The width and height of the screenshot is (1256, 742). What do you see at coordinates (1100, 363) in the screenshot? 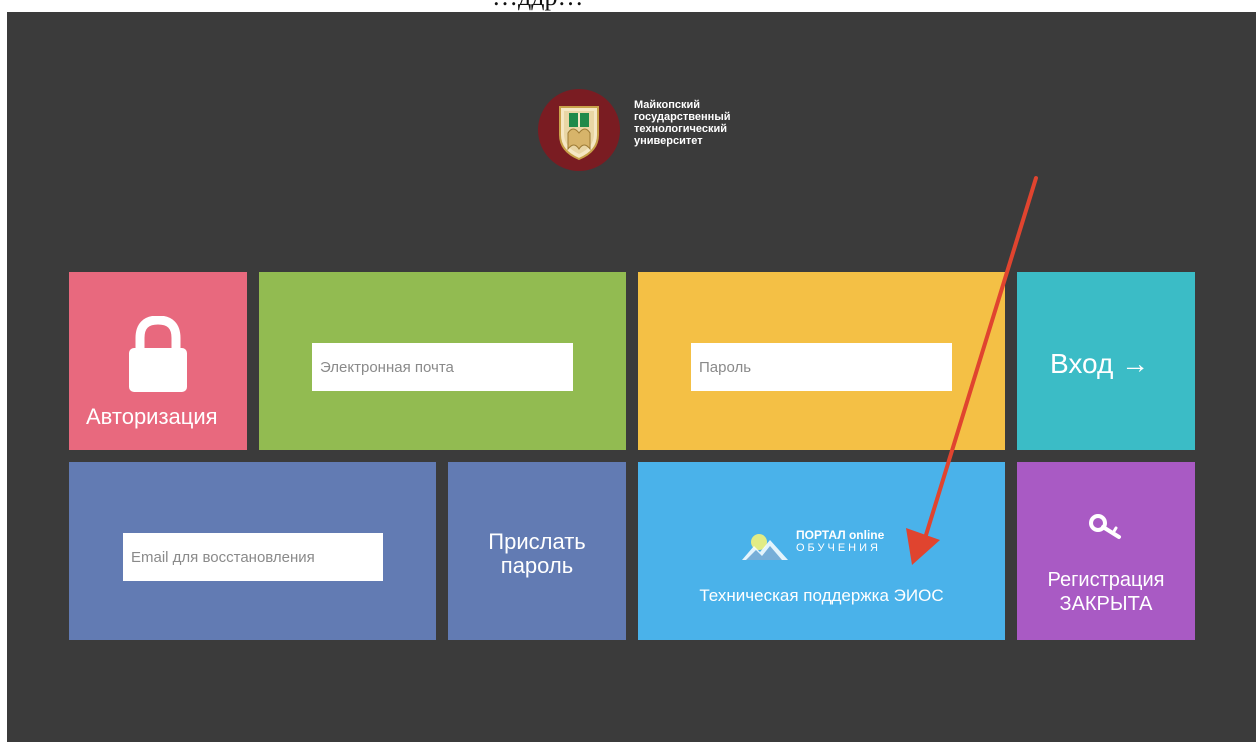
I see `login-button-label: Вход →` at bounding box center [1100, 363].